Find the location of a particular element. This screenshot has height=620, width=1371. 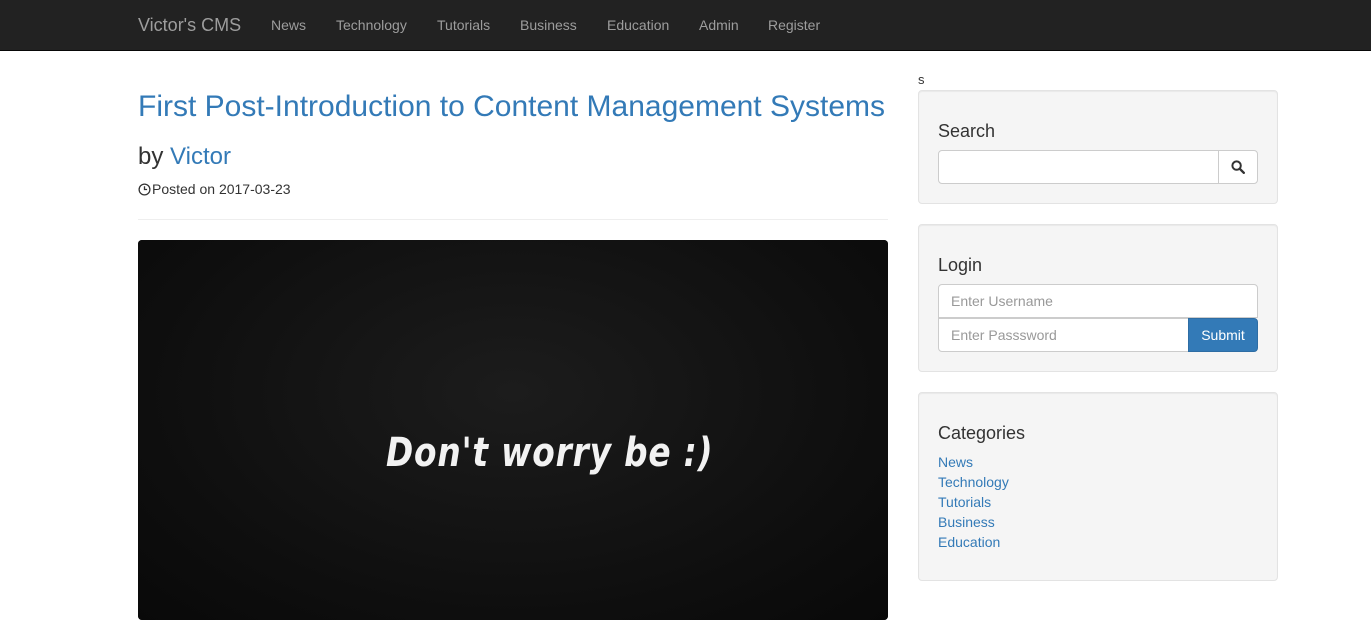

password-field is located at coordinates (1063, 335).